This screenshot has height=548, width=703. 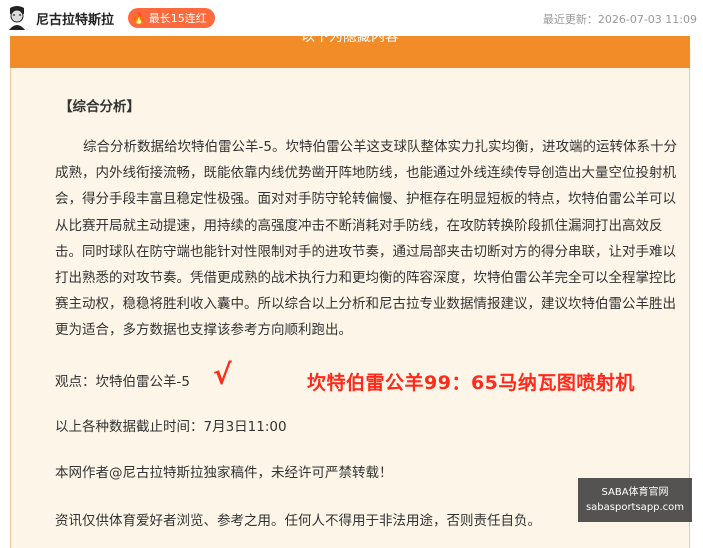 What do you see at coordinates (177, 18) in the screenshot?
I see `streak-badge-label: 最长15连红` at bounding box center [177, 18].